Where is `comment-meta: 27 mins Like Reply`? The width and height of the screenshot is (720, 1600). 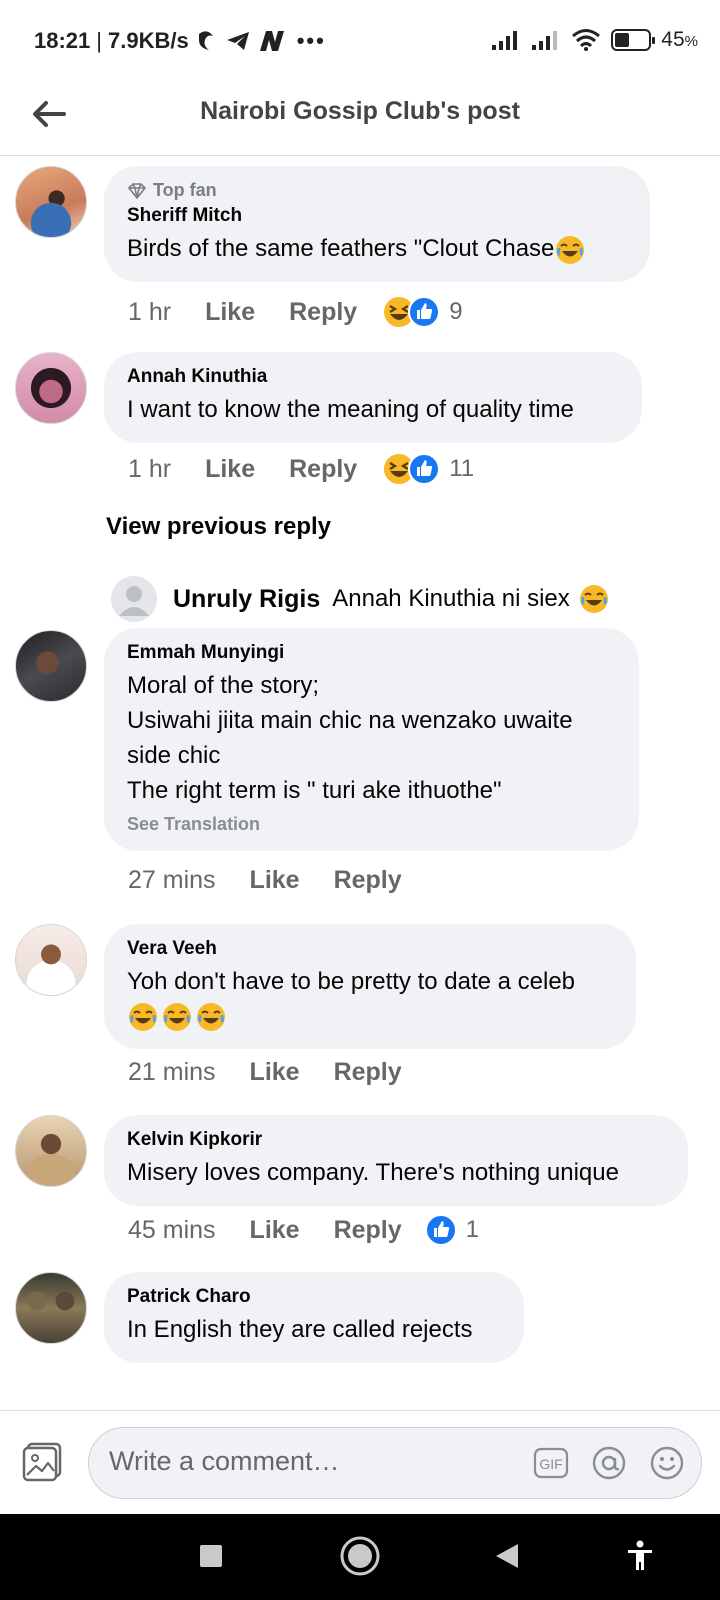 comment-meta: 27 mins Like Reply is located at coordinates (282, 880).